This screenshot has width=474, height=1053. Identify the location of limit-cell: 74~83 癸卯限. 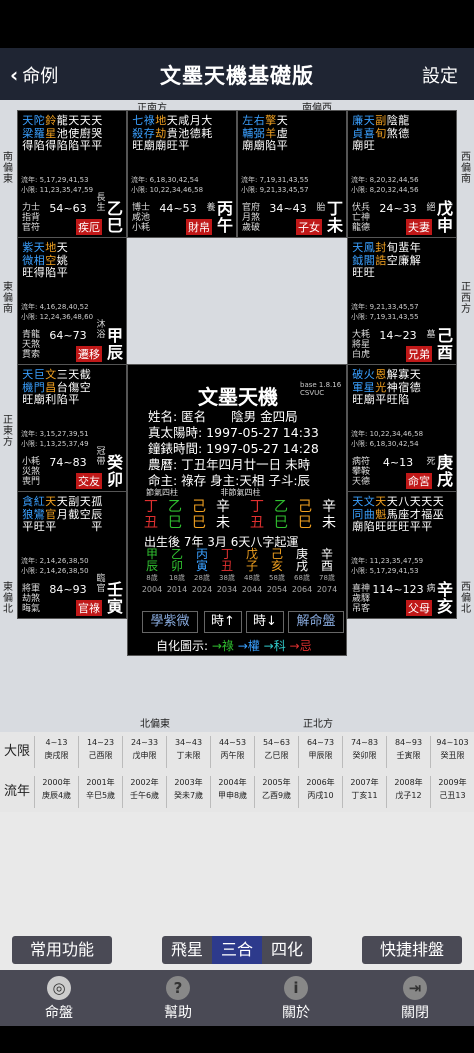
(364, 752).